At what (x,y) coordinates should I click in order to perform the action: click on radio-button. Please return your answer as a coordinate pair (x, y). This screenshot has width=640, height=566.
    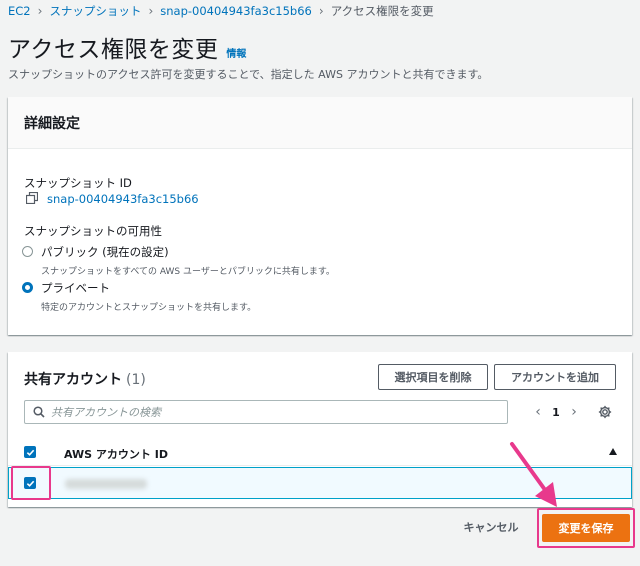
    Looking at the image, I should click on (27, 251).